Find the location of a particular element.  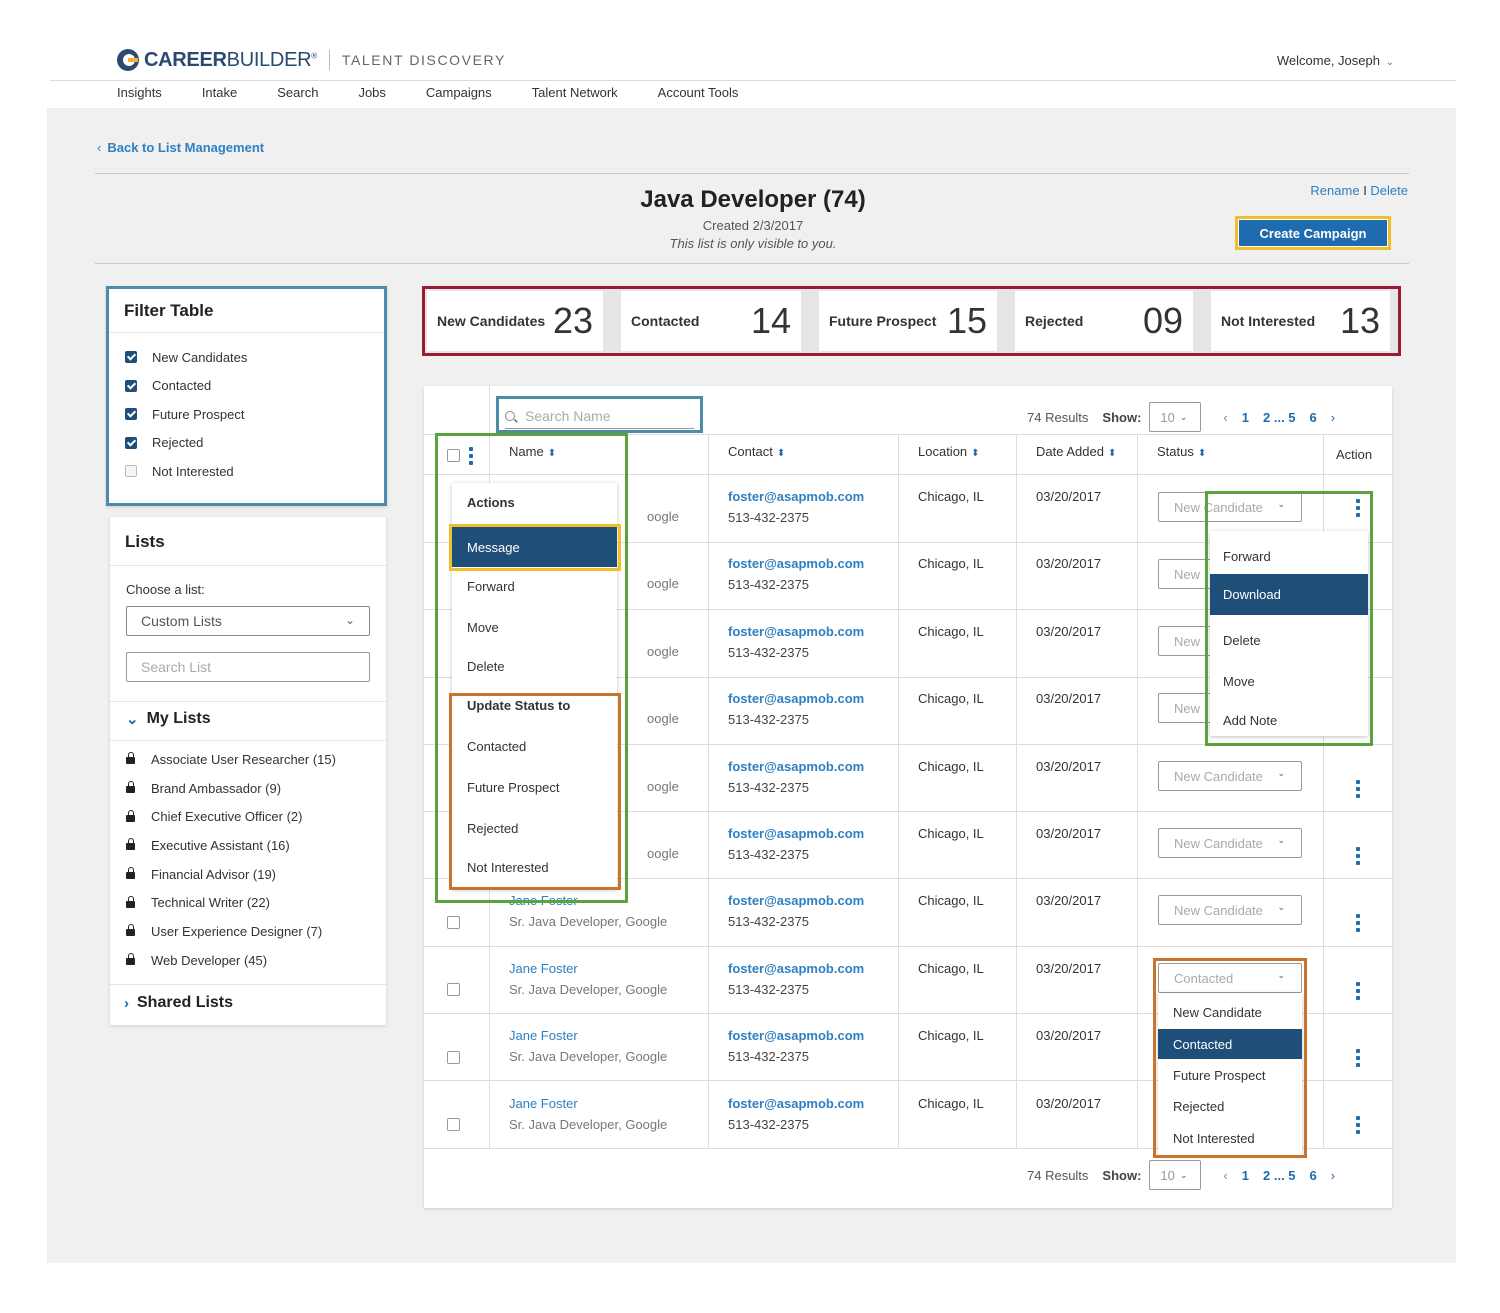

list-item: Technical Writer (22) is located at coordinates (231, 902).